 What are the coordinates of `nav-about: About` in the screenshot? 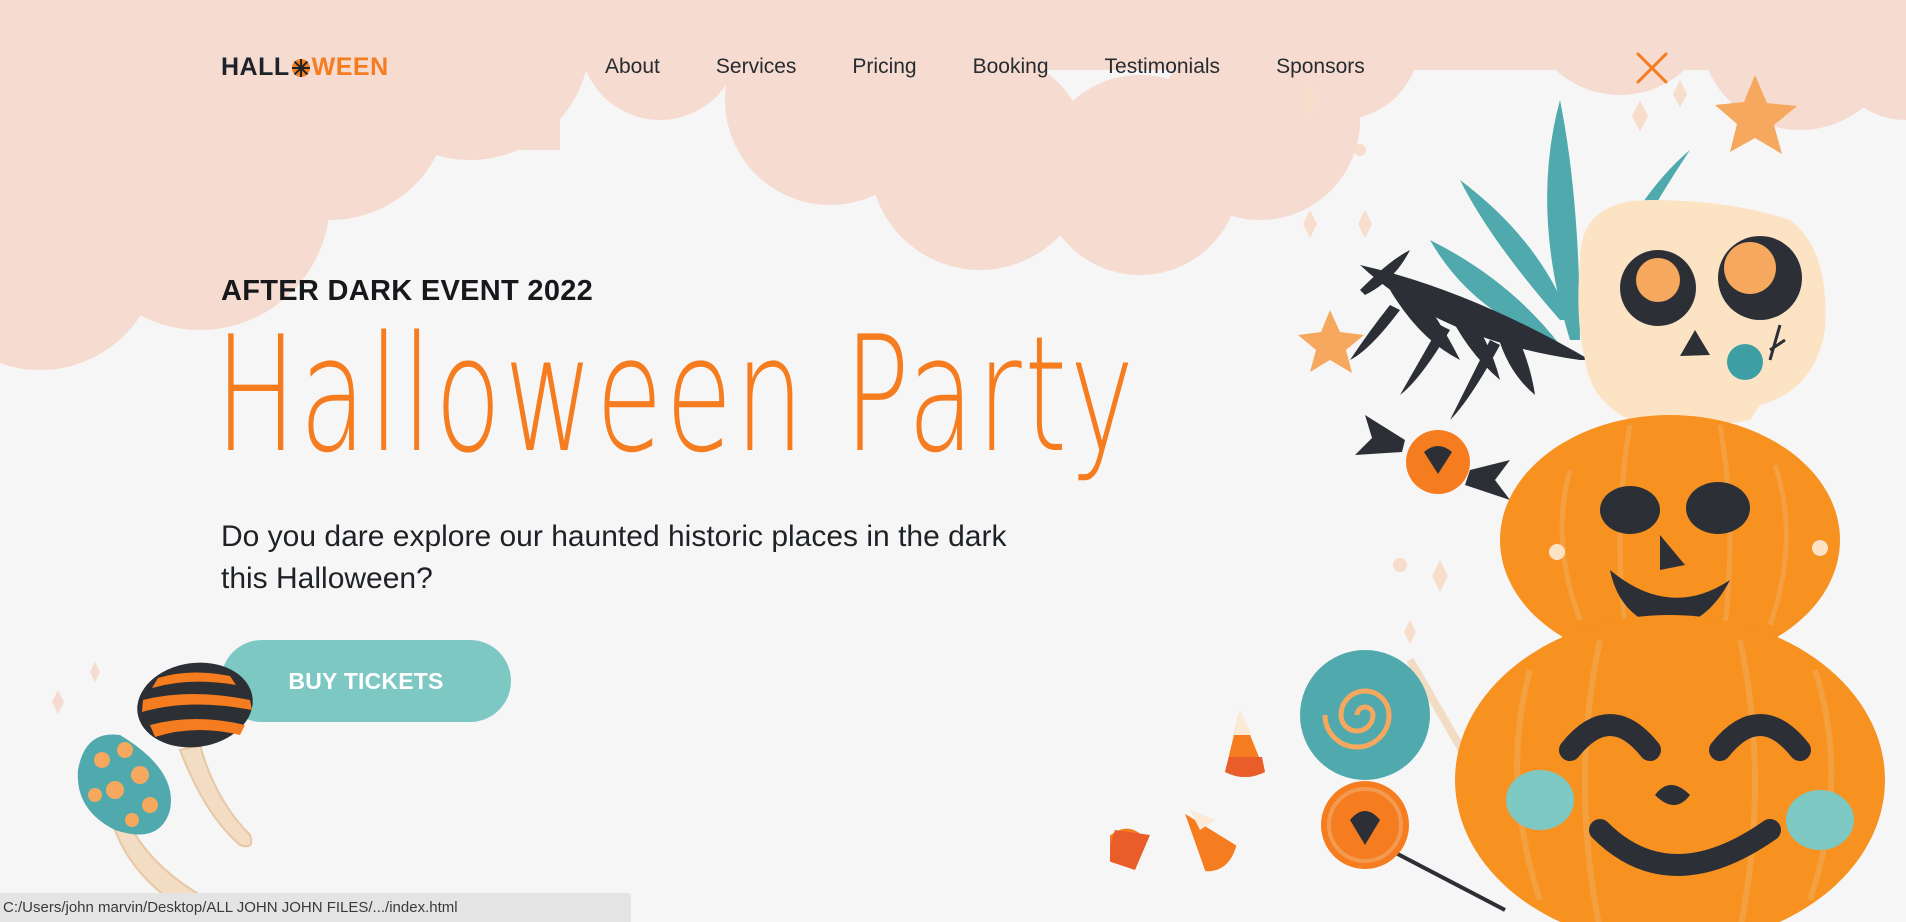 It's located at (632, 67).